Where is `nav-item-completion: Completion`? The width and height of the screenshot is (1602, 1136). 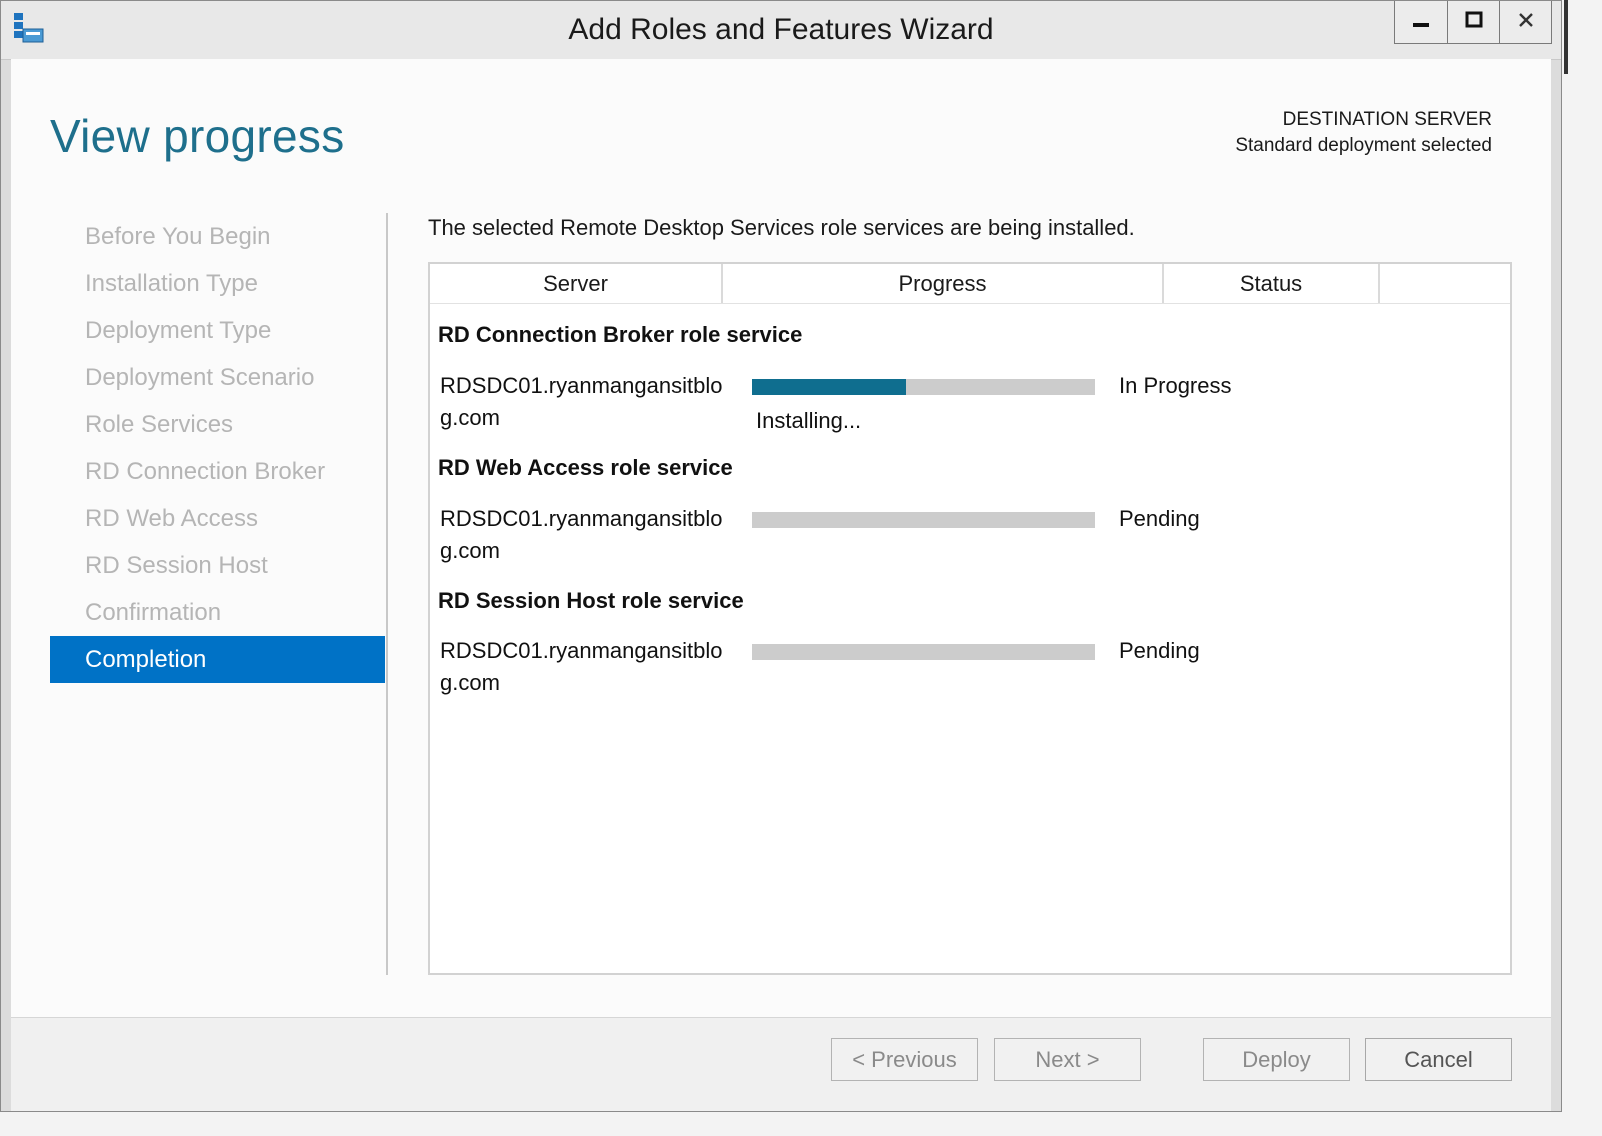
nav-item-completion: Completion is located at coordinates (217, 659).